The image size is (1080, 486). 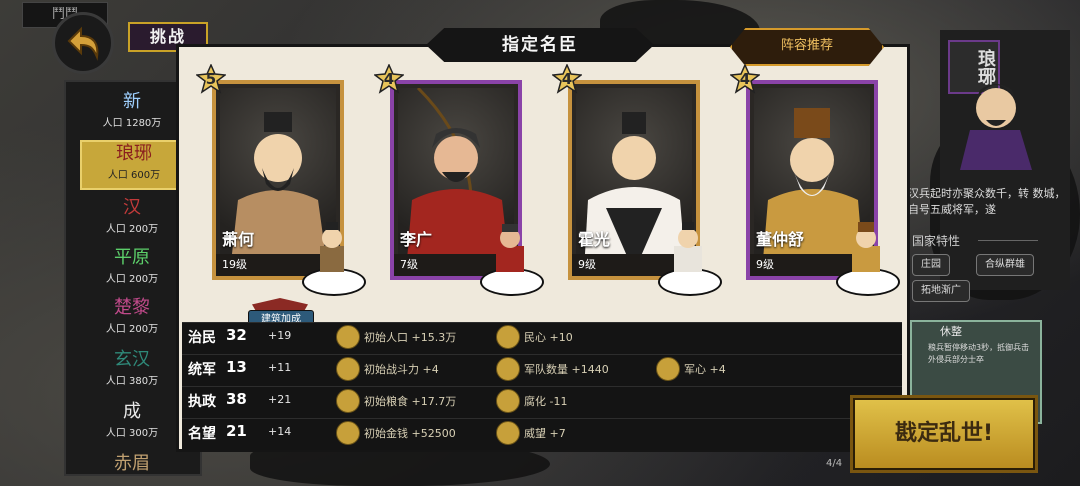 I want to click on divider, so click(x=1008, y=240).